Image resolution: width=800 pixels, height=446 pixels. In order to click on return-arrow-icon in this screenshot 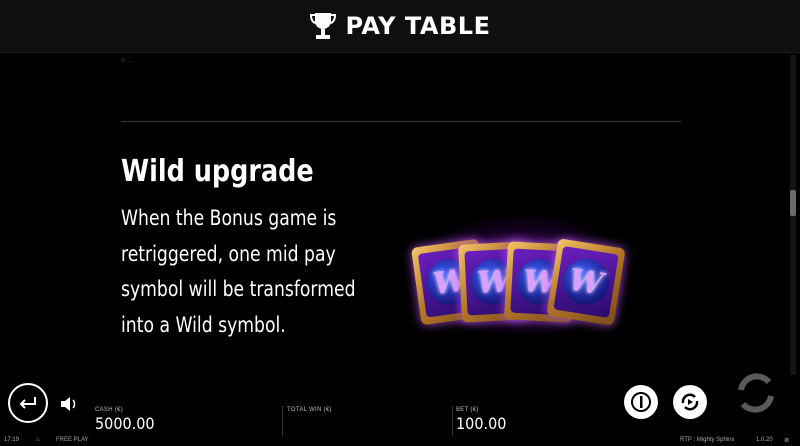, I will do `click(27, 403)`.